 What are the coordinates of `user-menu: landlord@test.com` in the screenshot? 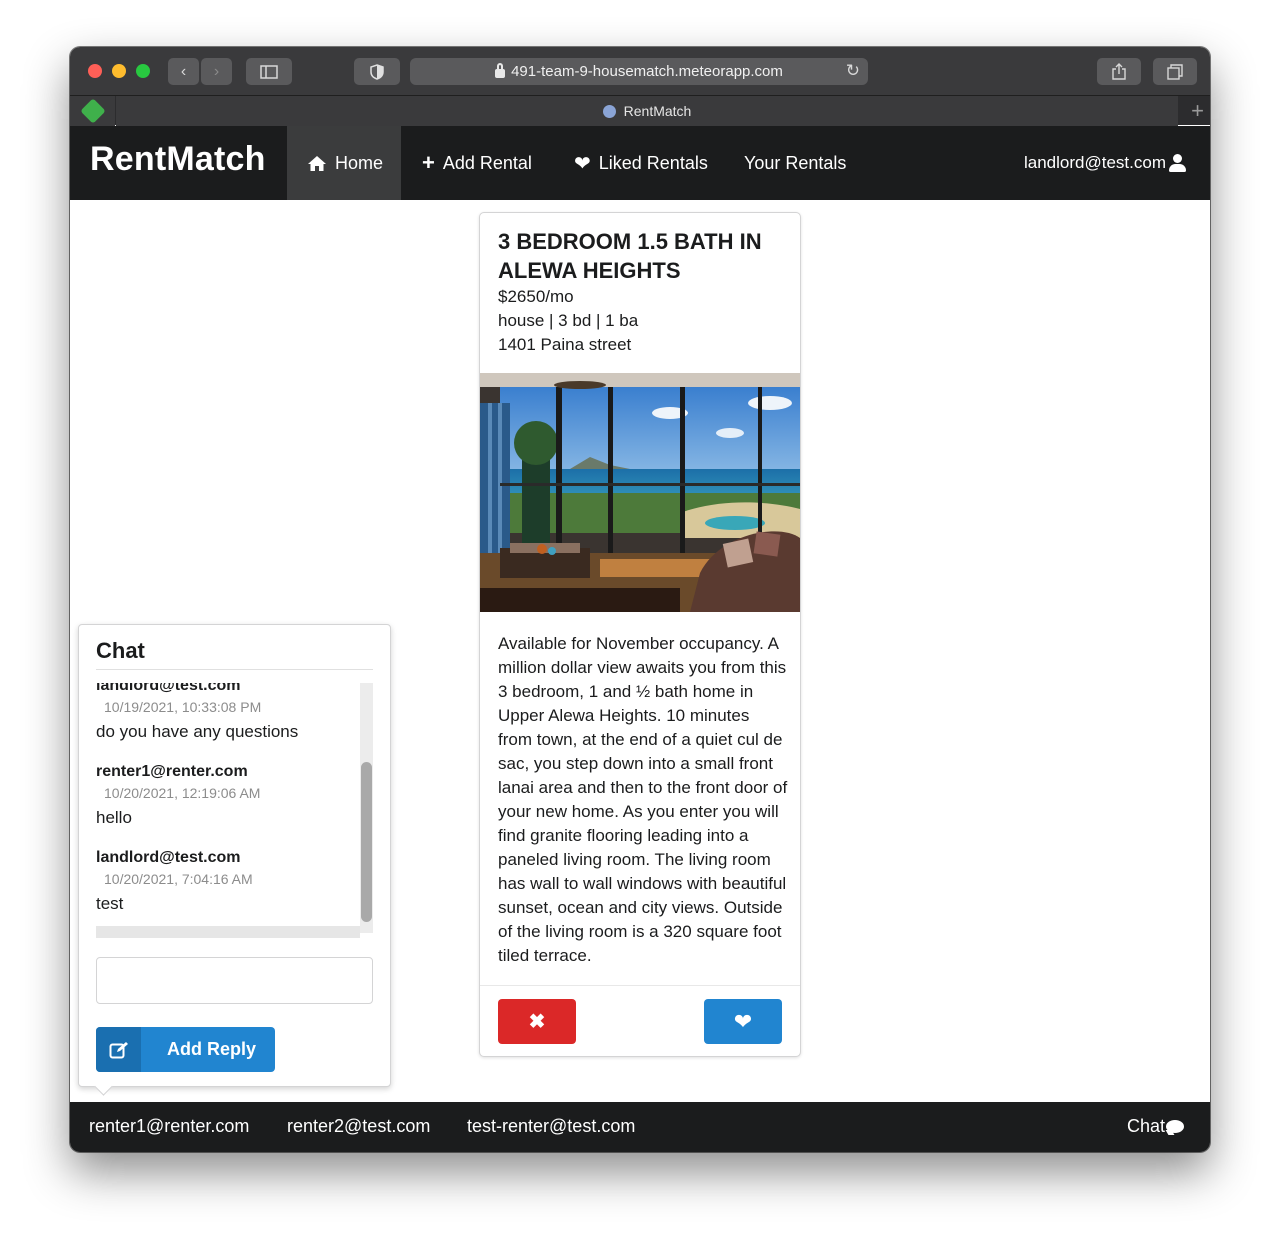 It's located at (1105, 163).